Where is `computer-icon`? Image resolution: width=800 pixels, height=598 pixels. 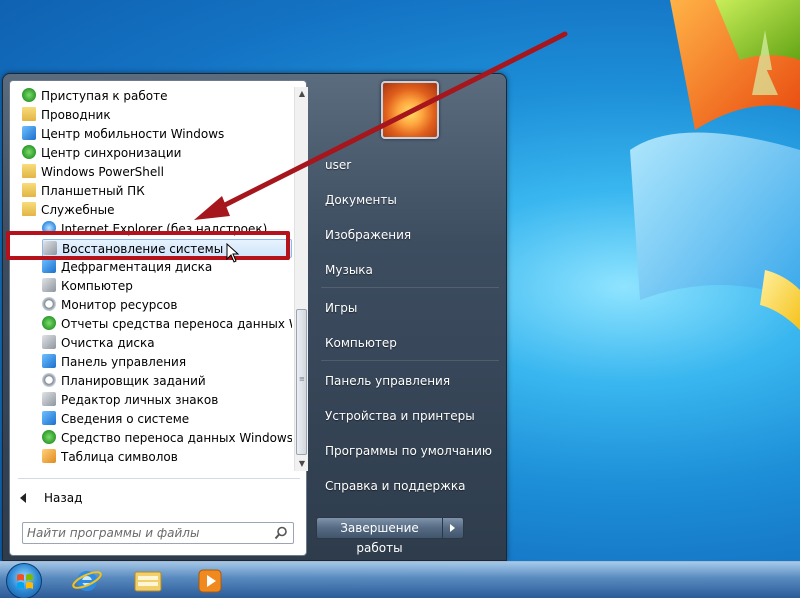
computer-icon is located at coordinates (49, 285).